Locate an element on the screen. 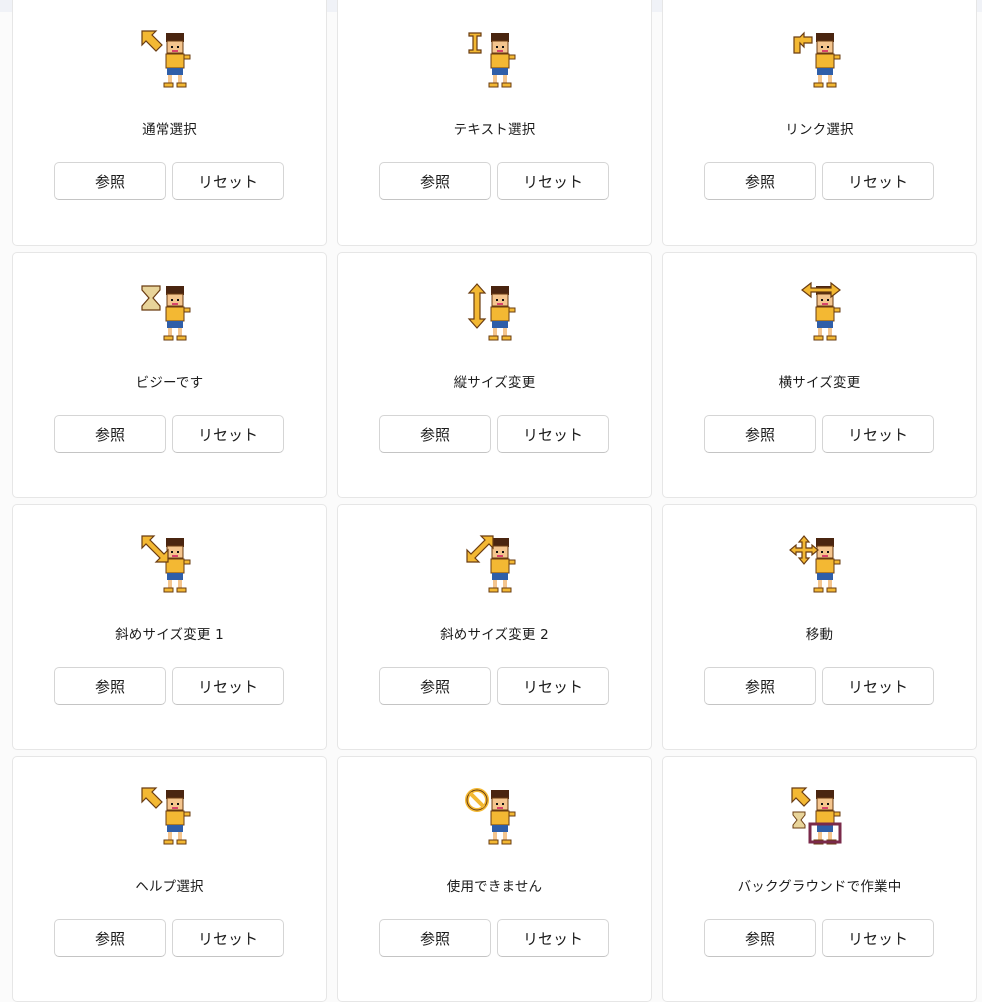 This screenshot has width=982, height=1002. cursor-card-7: 斜めサイズ変更 1 参照 リセット is located at coordinates (169, 627).